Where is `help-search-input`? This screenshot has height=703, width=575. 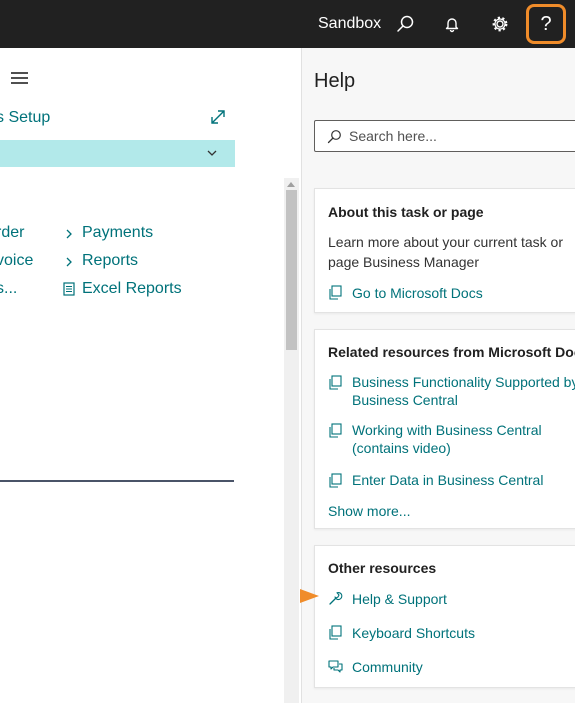 help-search-input is located at coordinates (459, 136).